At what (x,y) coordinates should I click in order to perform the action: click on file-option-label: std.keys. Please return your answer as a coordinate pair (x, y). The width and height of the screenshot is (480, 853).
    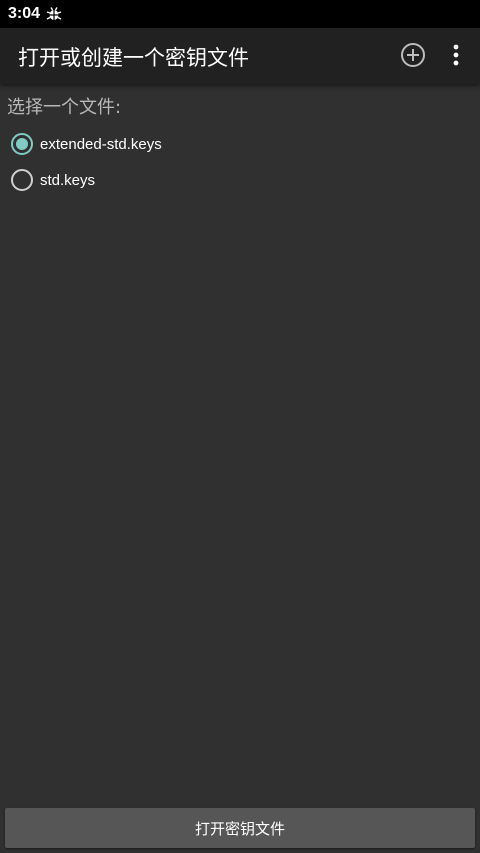
    Looking at the image, I should click on (68, 180).